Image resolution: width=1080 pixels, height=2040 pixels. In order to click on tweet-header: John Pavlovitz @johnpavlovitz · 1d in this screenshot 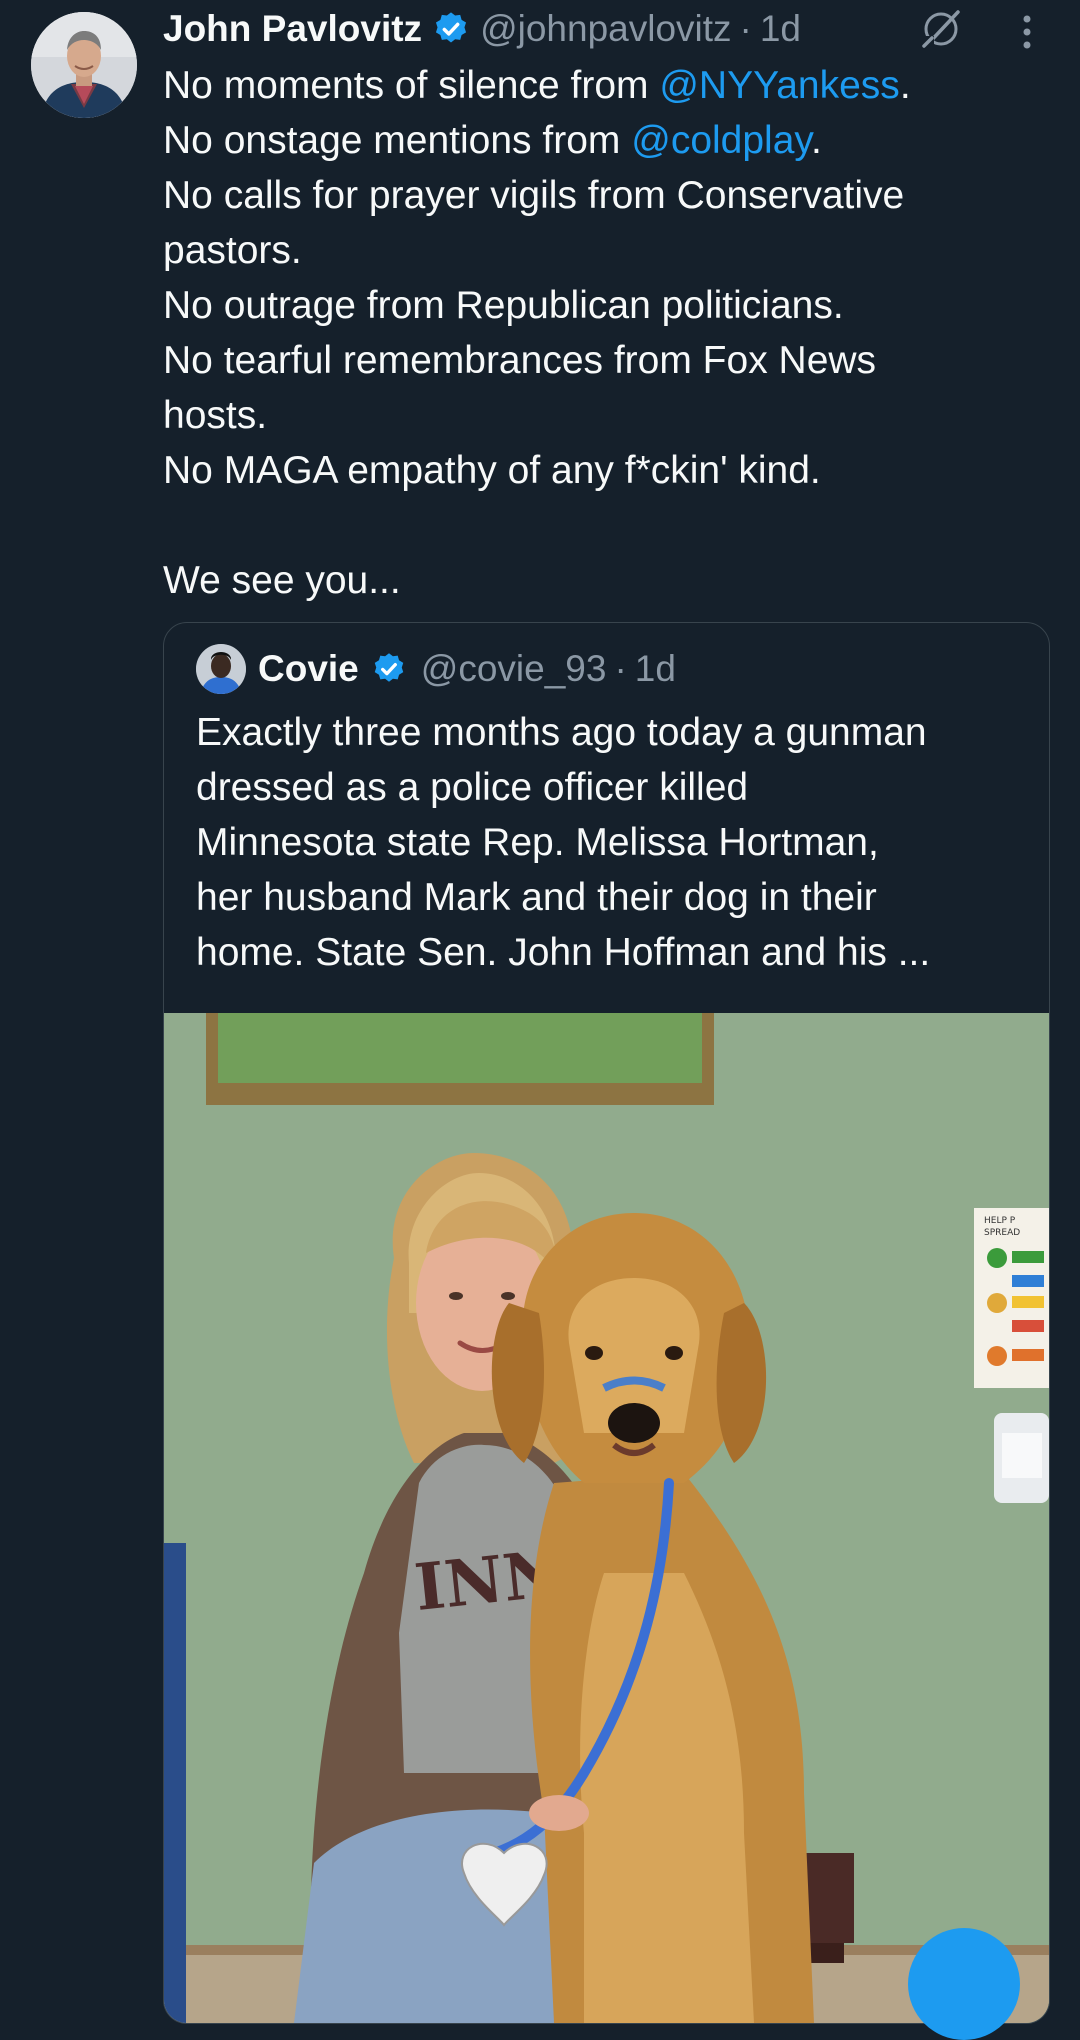, I will do `click(482, 29)`.